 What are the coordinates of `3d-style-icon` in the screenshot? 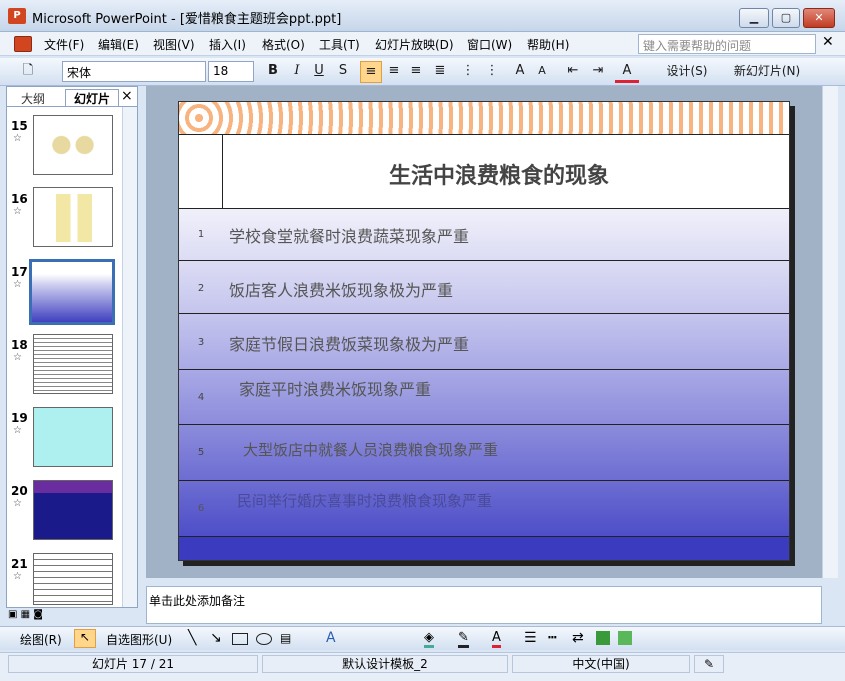 It's located at (625, 638).